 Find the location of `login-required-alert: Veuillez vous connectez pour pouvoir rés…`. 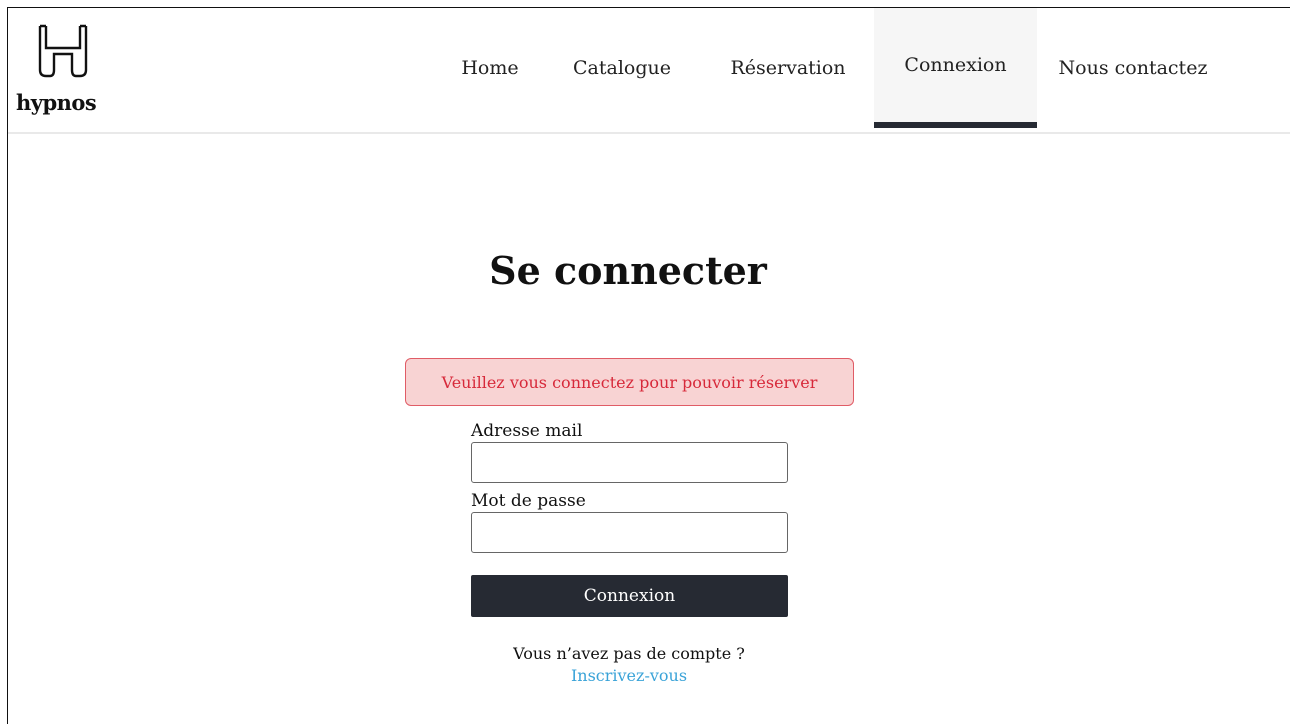

login-required-alert: Veuillez vous connectez pour pouvoir rés… is located at coordinates (629, 382).